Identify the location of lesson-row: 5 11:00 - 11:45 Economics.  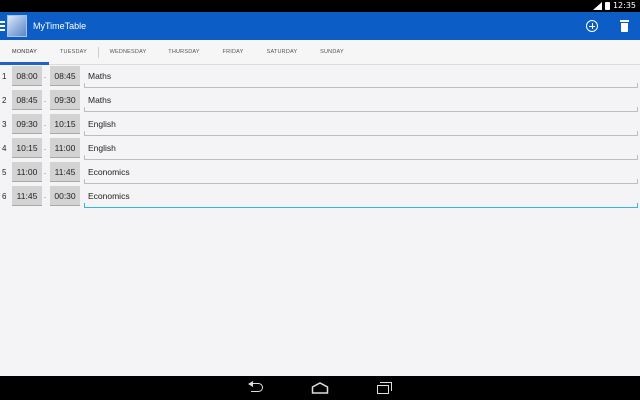
(320, 173).